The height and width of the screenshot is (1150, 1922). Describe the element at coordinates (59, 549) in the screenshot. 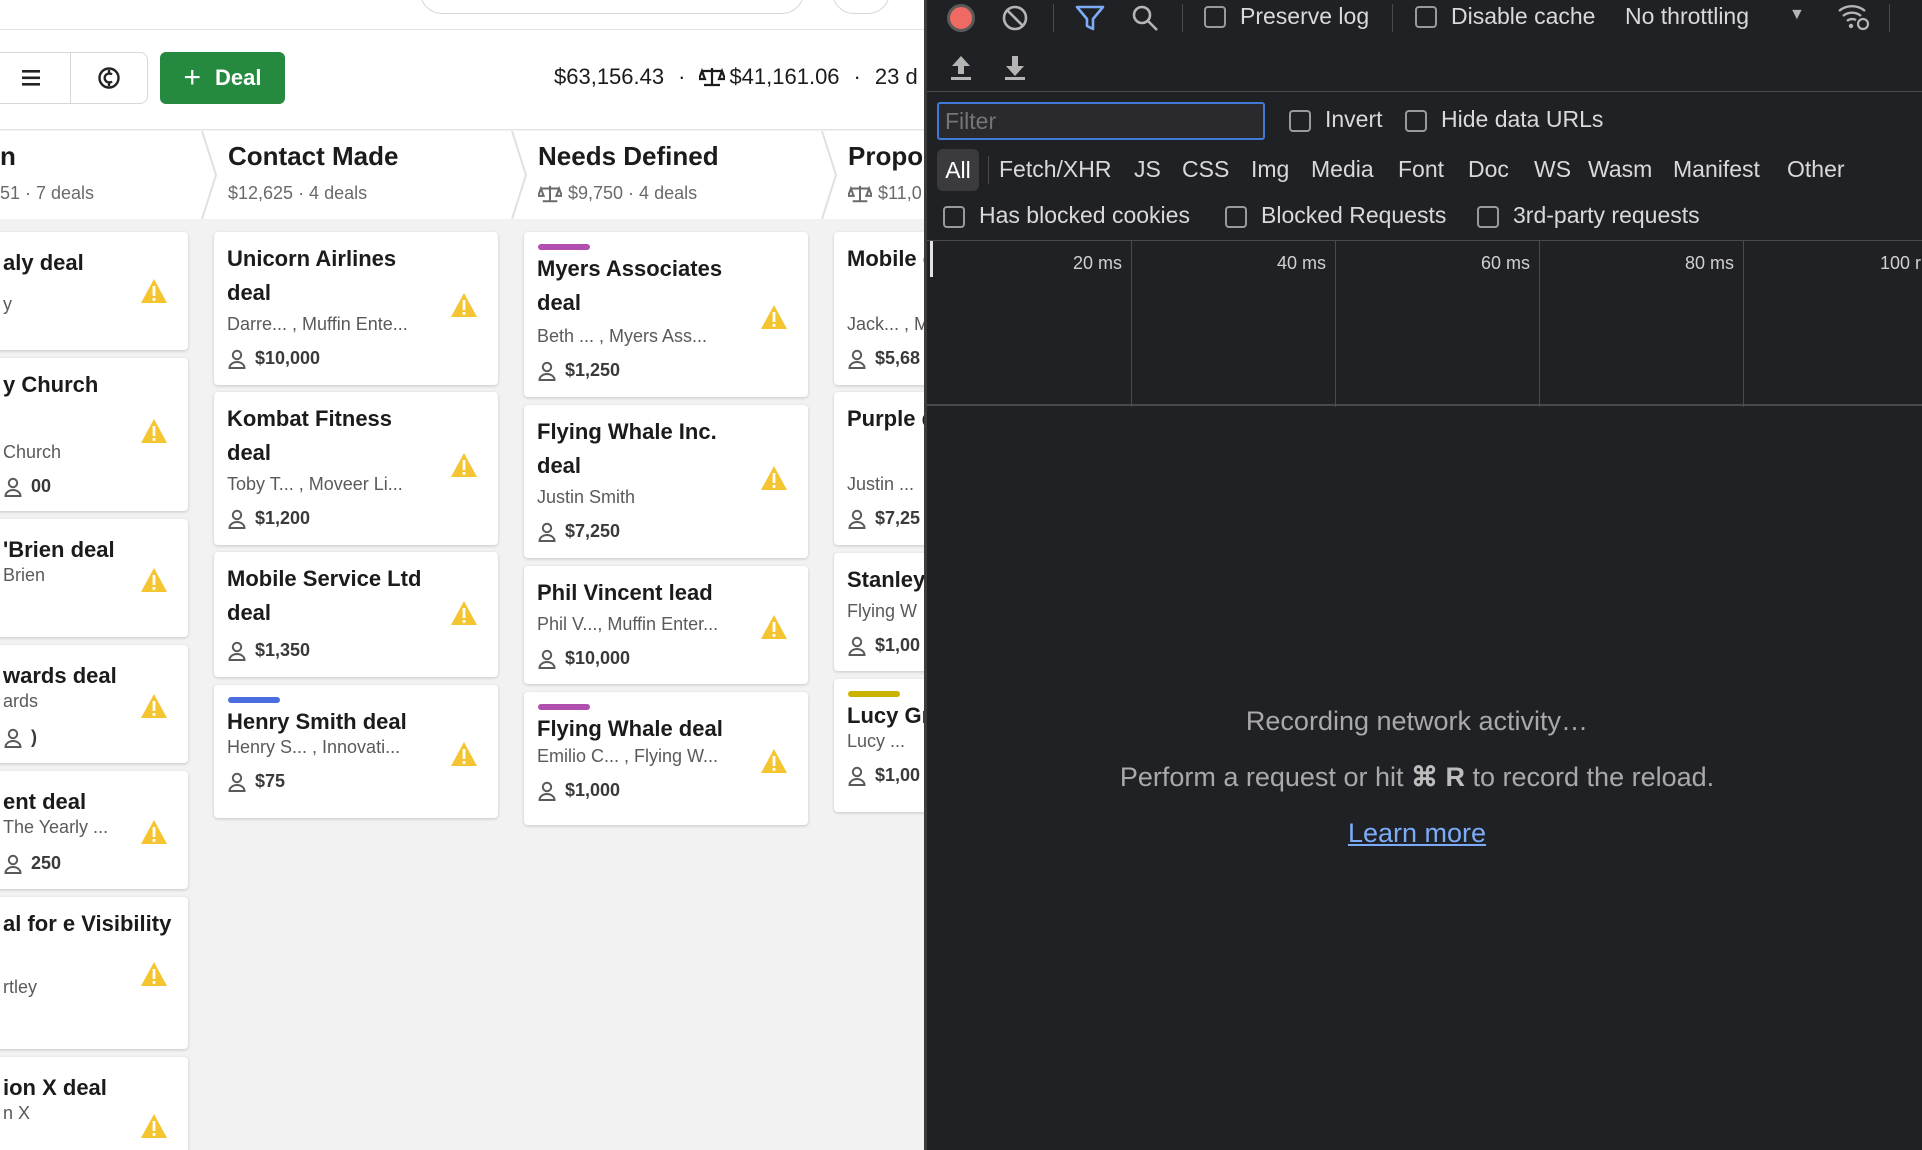

I see `deal-title: 'Brien deal` at that location.